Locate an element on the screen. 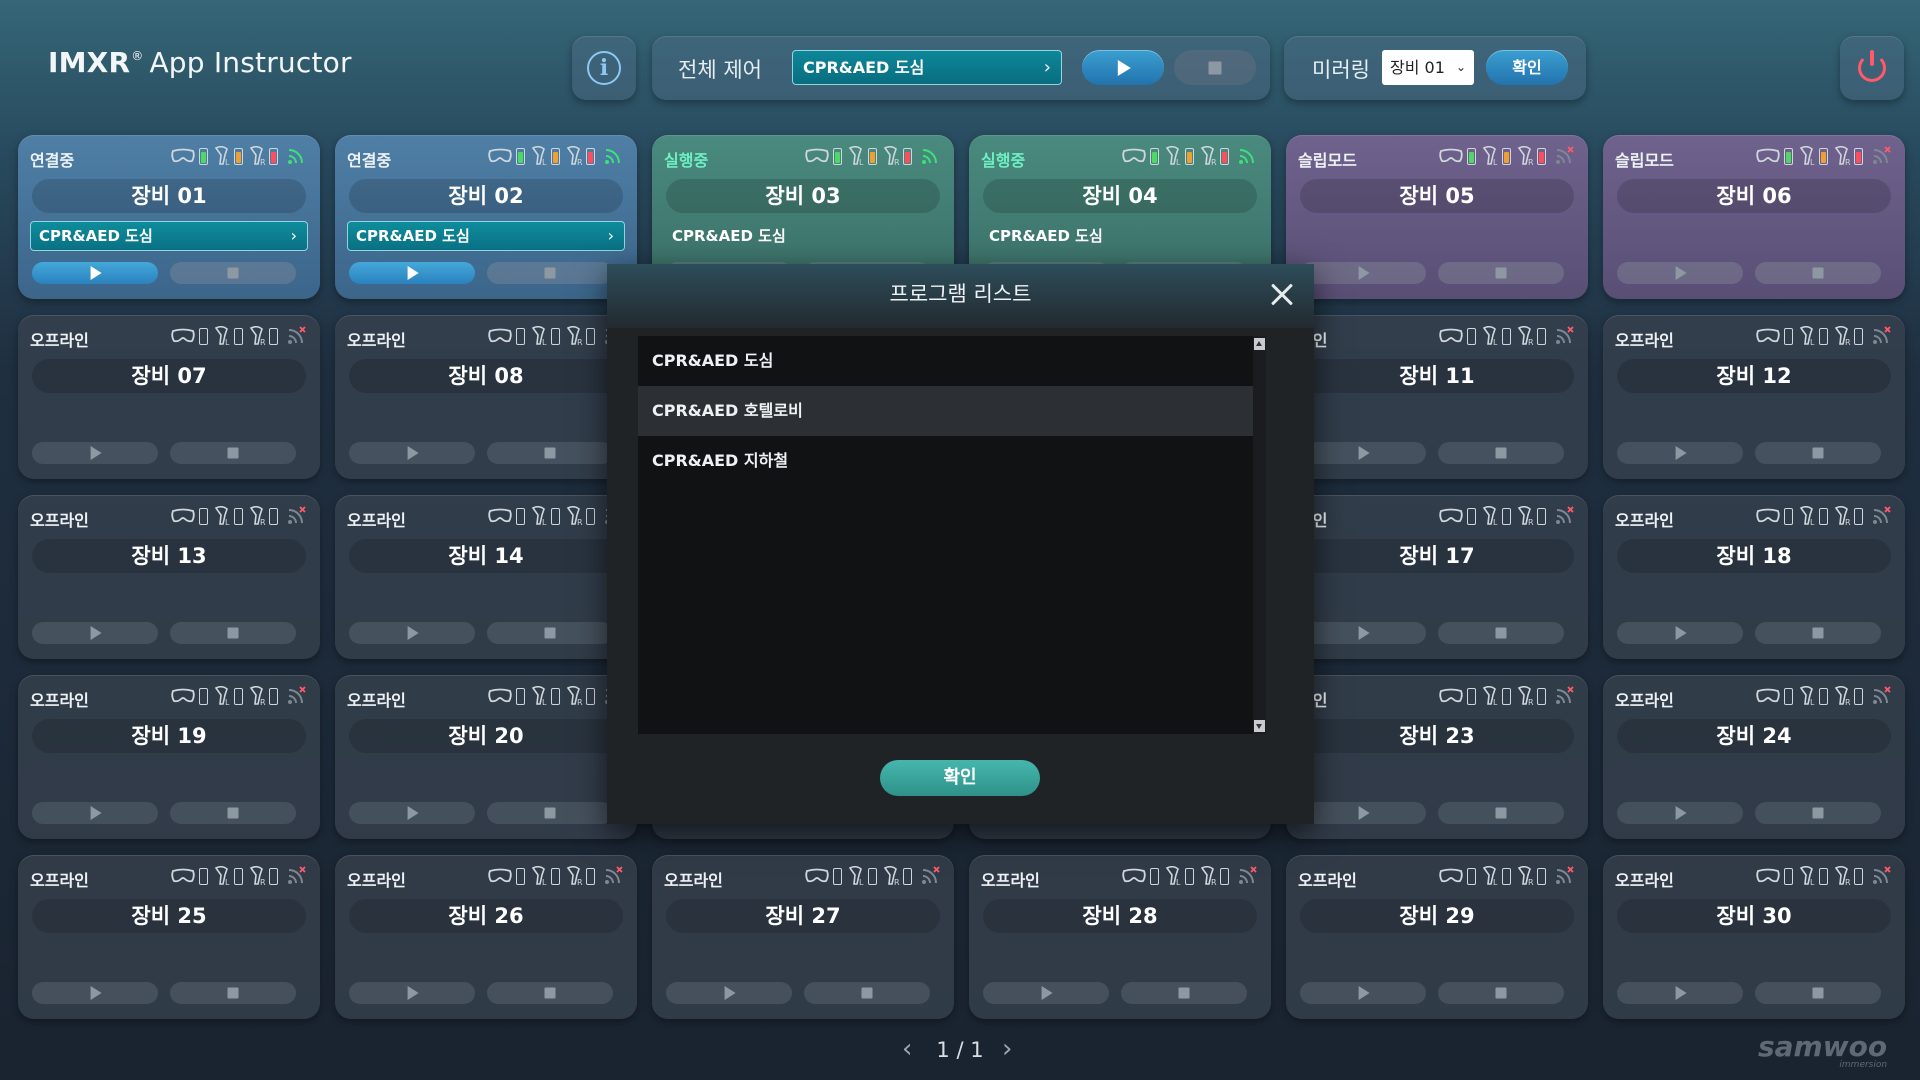 This screenshot has width=1920, height=1080. brand-logo: samwoo immersion is located at coordinates (1823, 1050).